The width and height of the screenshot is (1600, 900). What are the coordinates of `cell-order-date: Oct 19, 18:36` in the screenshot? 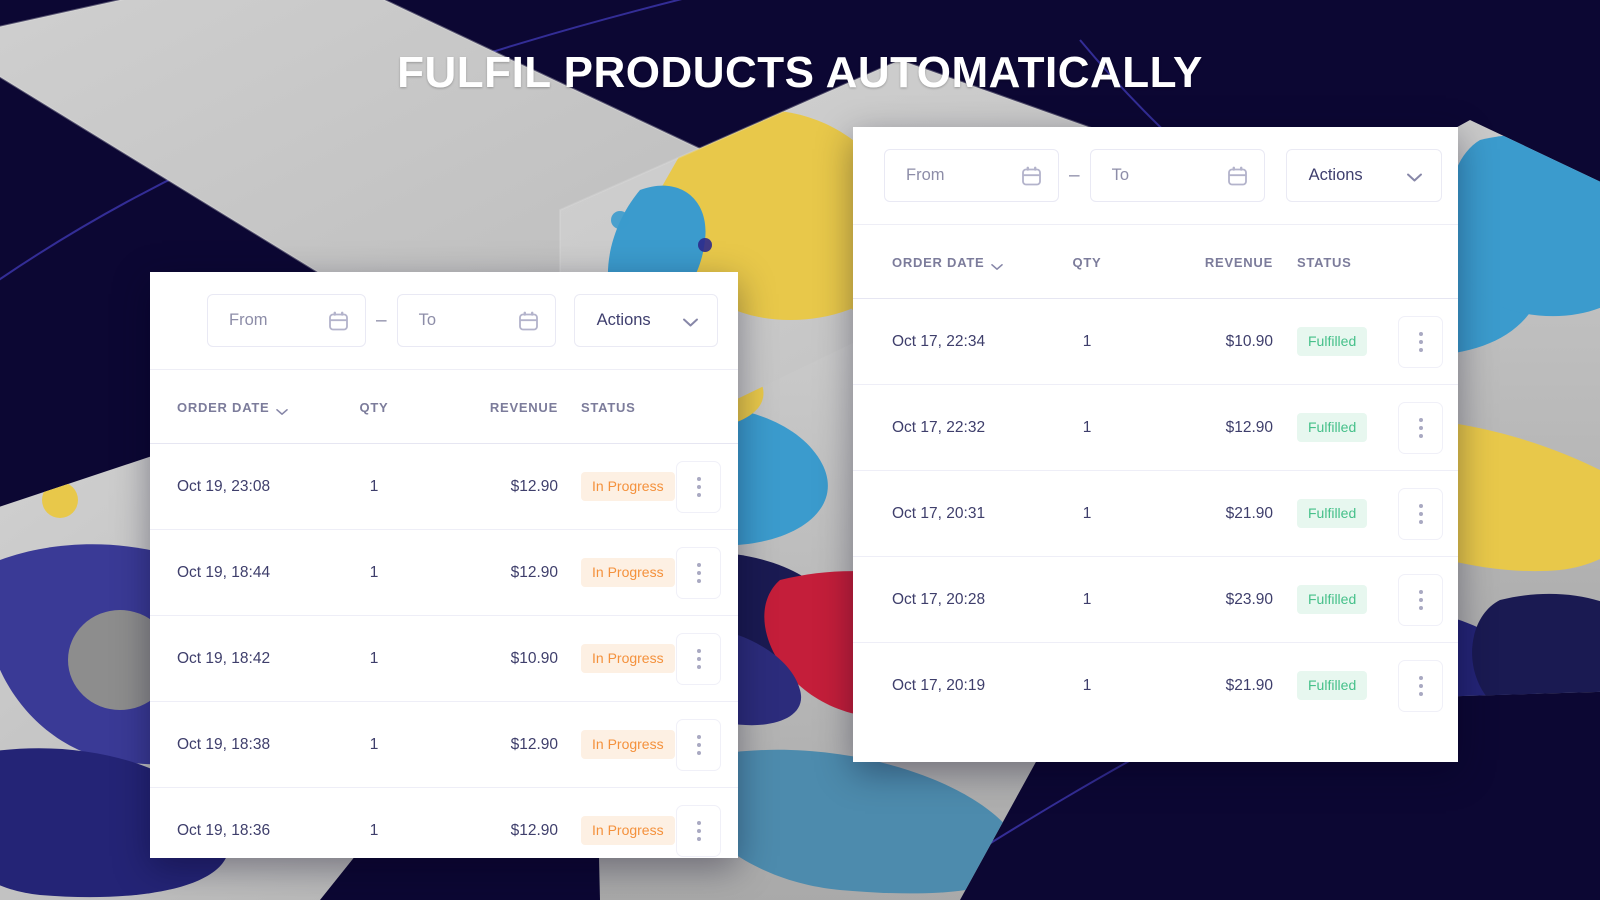 It's located at (224, 830).